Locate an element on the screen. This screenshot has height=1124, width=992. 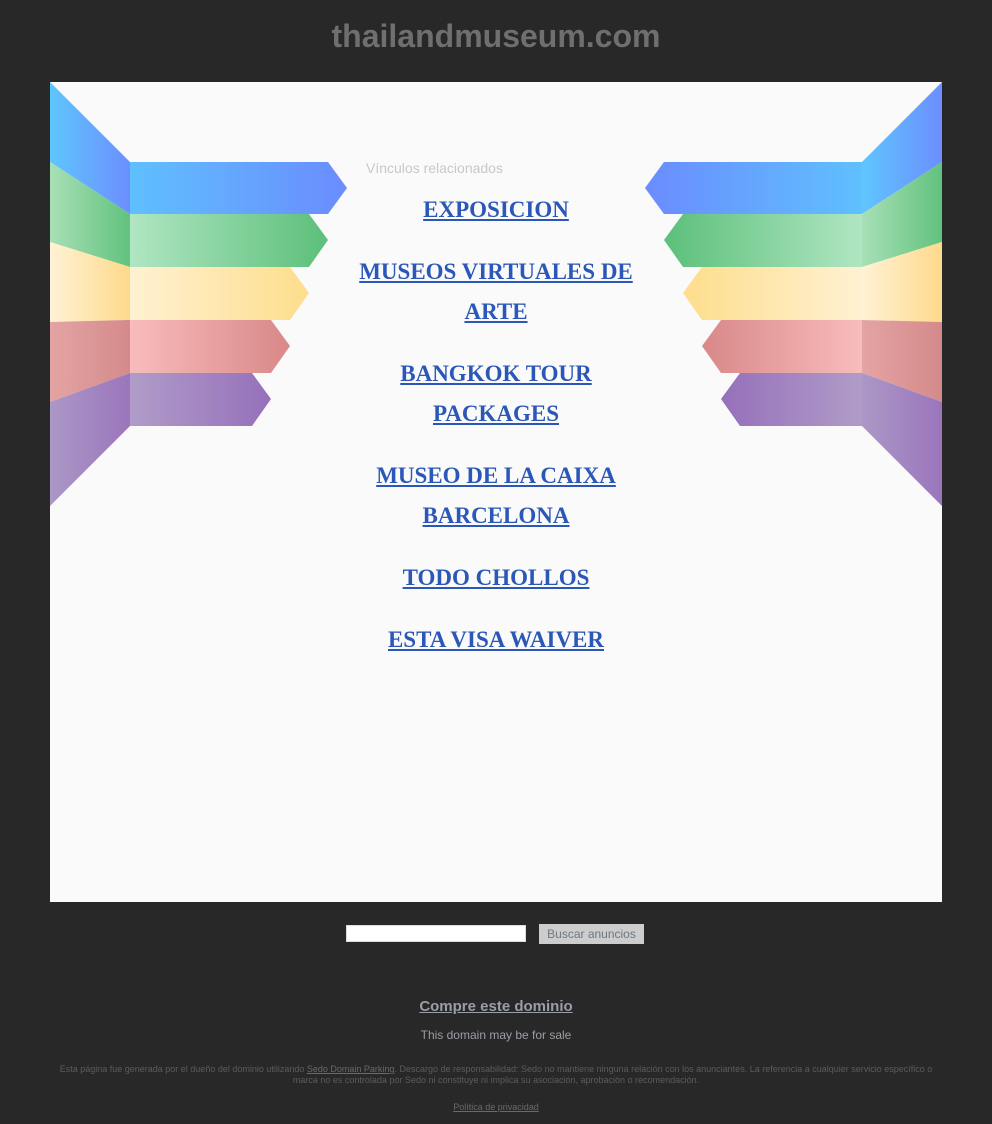
ad-search-input is located at coordinates (436, 933).